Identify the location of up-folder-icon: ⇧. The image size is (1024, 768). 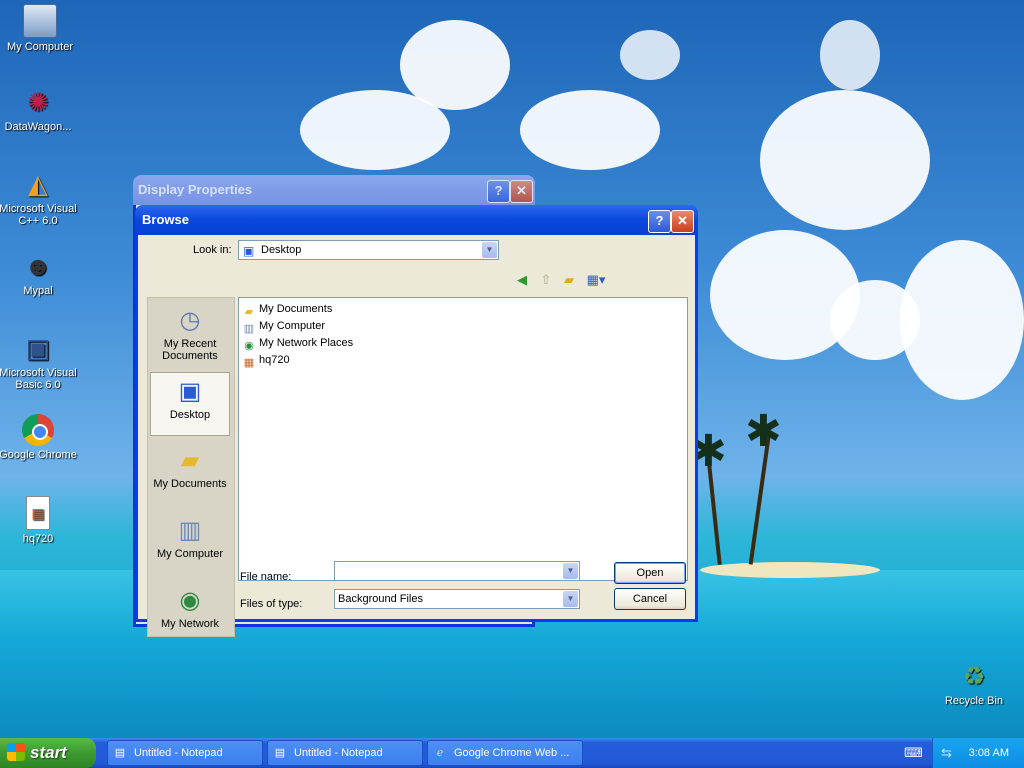
(546, 280).